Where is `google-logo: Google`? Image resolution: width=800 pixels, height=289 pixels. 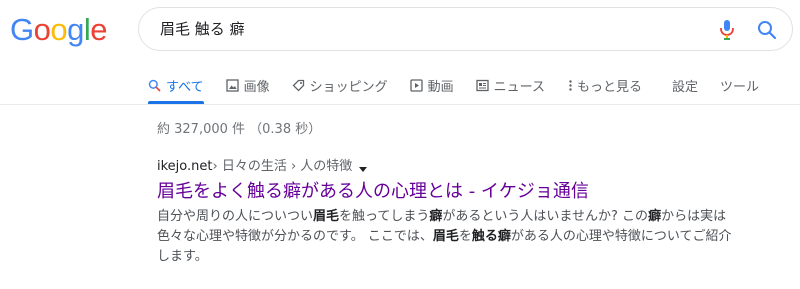 google-logo: Google is located at coordinates (59, 30).